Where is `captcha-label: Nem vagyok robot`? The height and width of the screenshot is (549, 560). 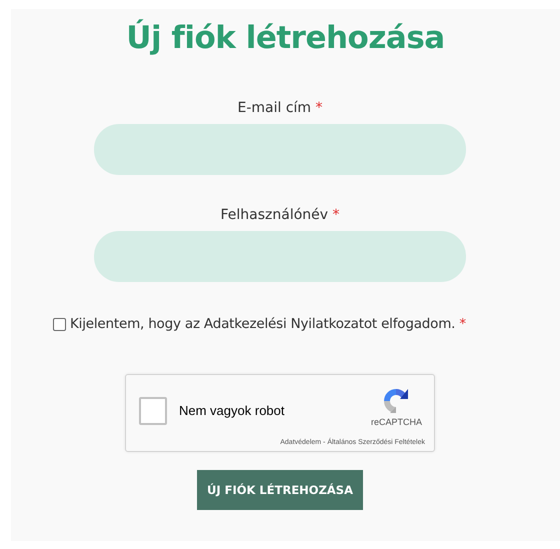
captcha-label: Nem vagyok robot is located at coordinates (231, 410).